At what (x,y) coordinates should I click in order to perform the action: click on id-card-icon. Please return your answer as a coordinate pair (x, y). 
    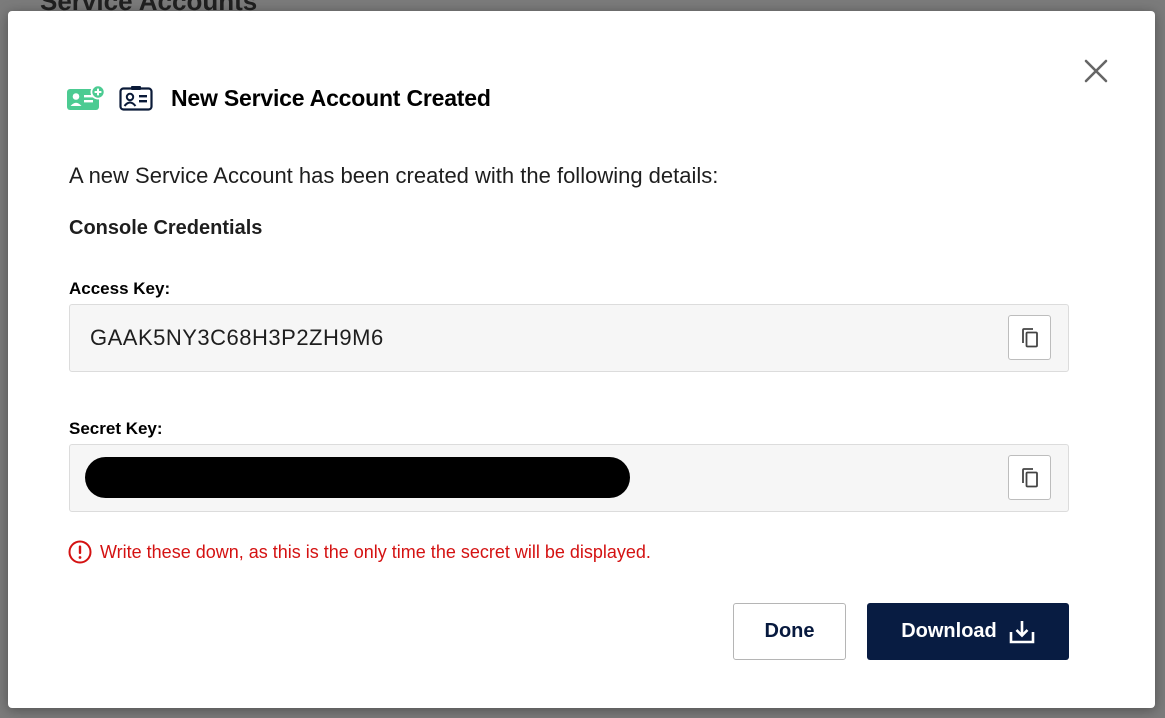
    Looking at the image, I should click on (136, 98).